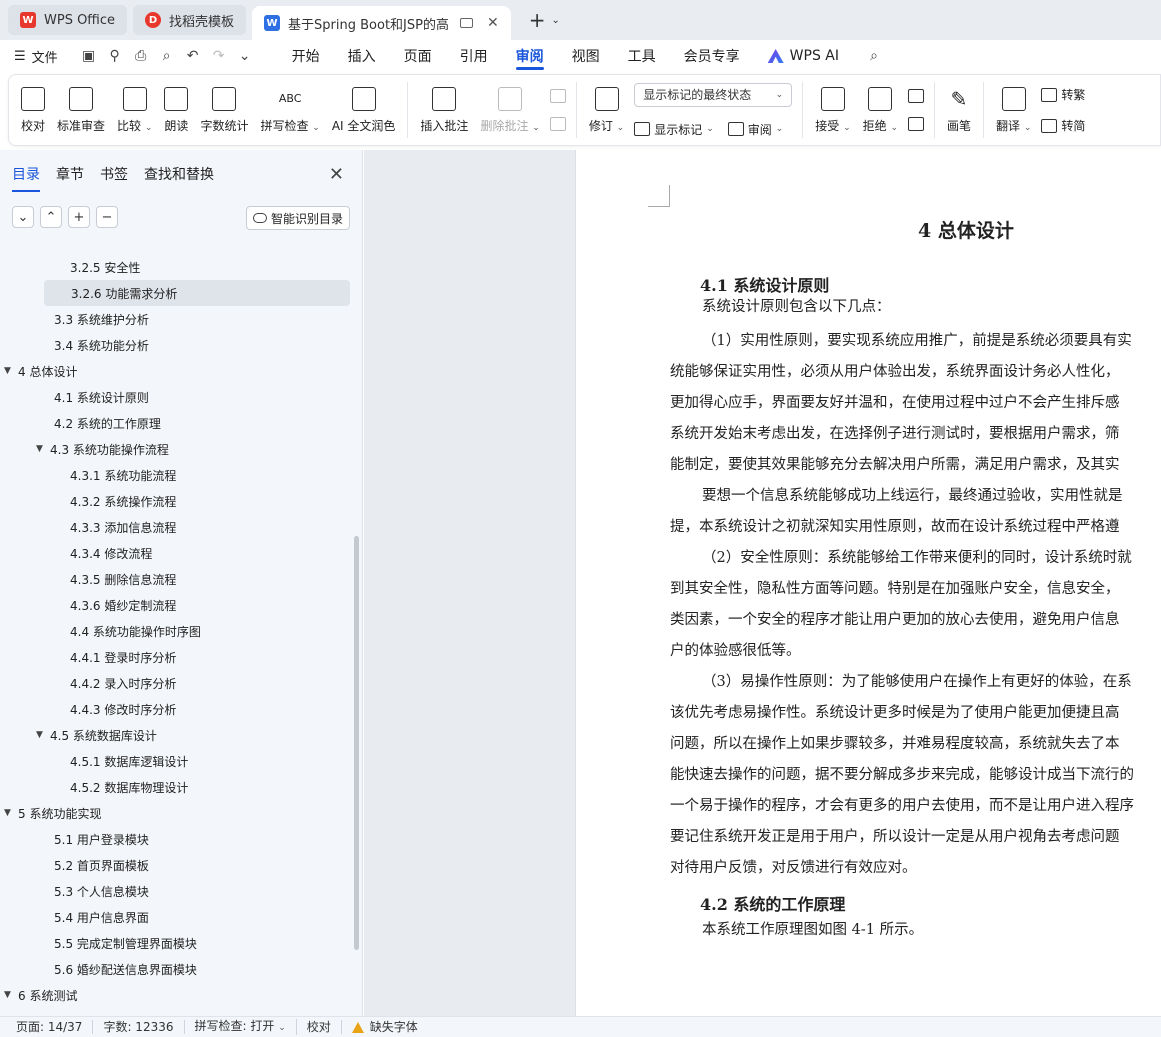 The width and height of the screenshot is (1161, 1037). I want to click on toc-item: 4.2 系统的工作原理, so click(178, 423).